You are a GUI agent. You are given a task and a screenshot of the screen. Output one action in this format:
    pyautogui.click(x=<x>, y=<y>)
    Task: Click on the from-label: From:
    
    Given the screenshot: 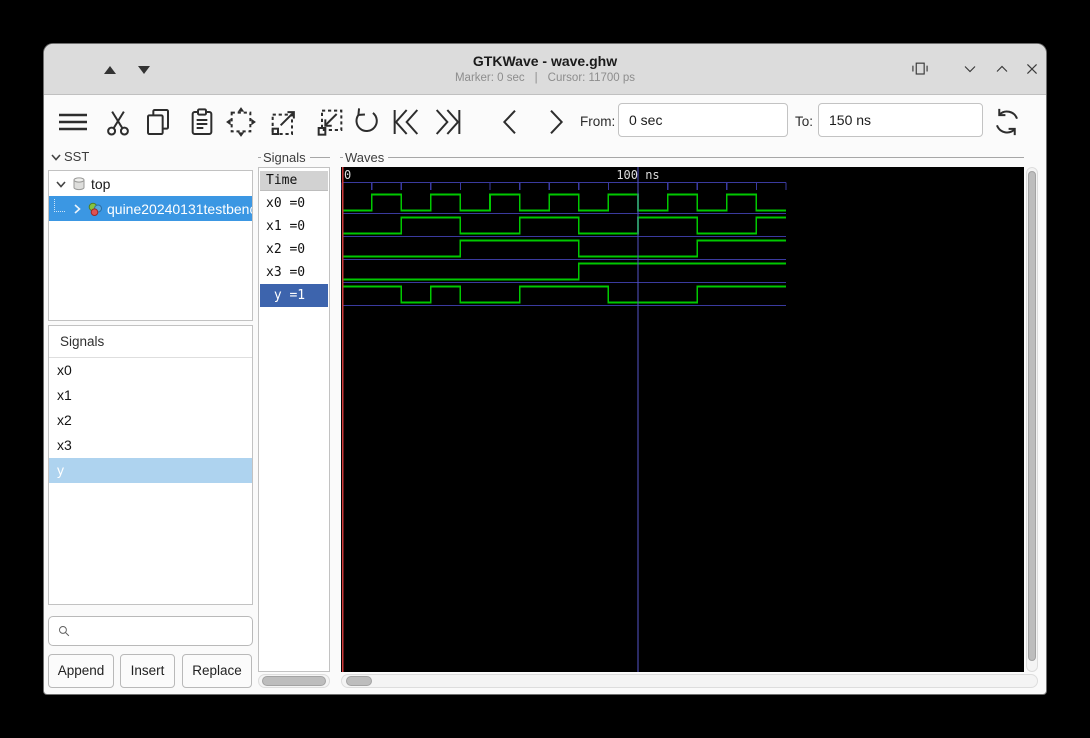 What is the action you would take?
    pyautogui.click(x=598, y=121)
    